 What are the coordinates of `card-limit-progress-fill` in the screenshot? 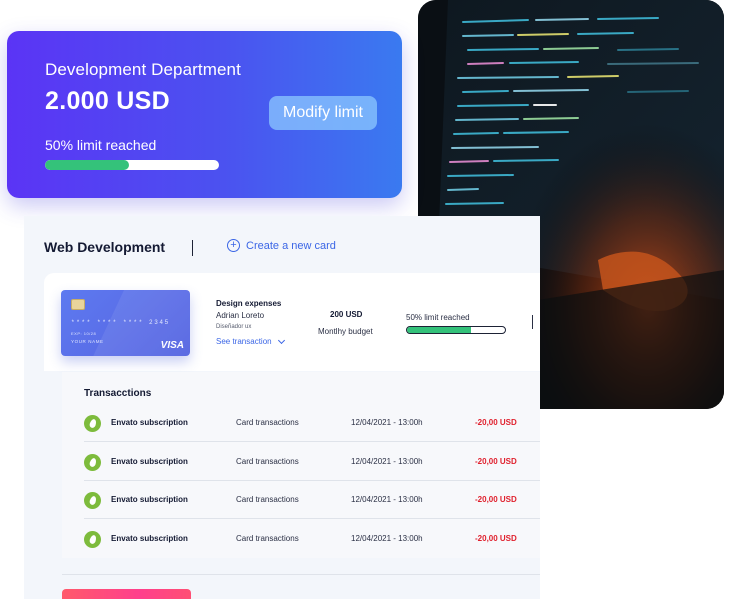 It's located at (439, 330).